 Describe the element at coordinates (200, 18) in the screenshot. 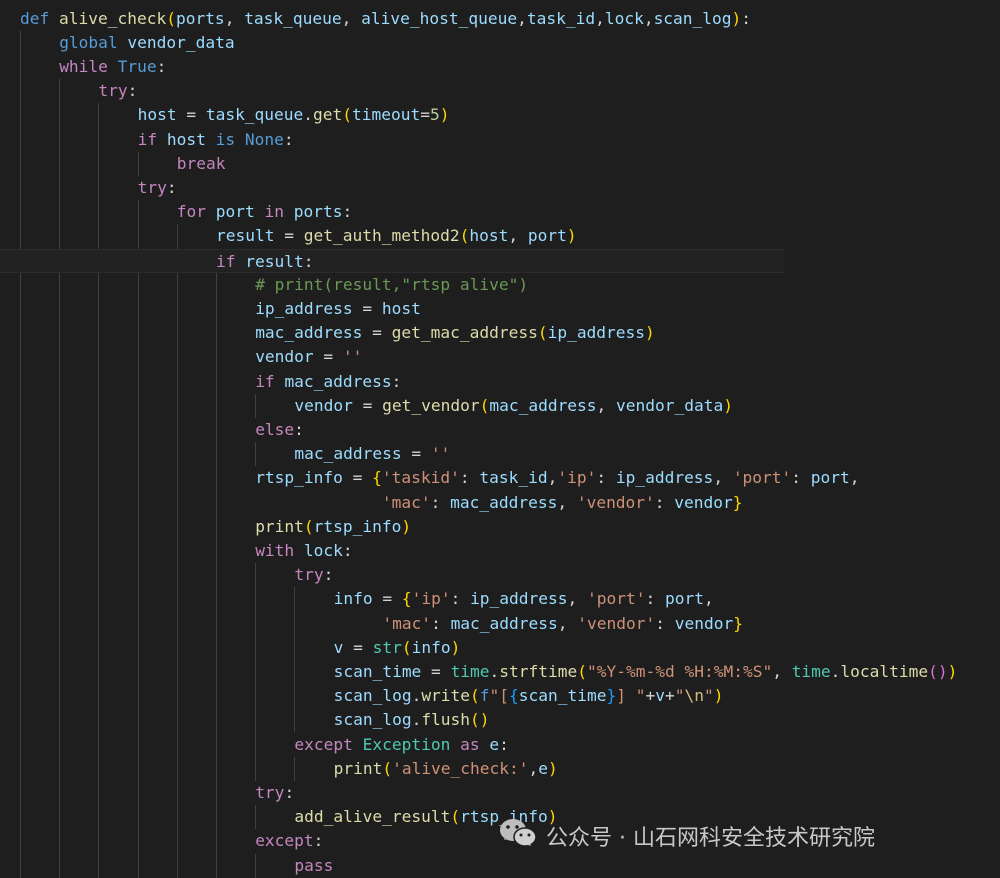

I see `code-token: ports` at that location.